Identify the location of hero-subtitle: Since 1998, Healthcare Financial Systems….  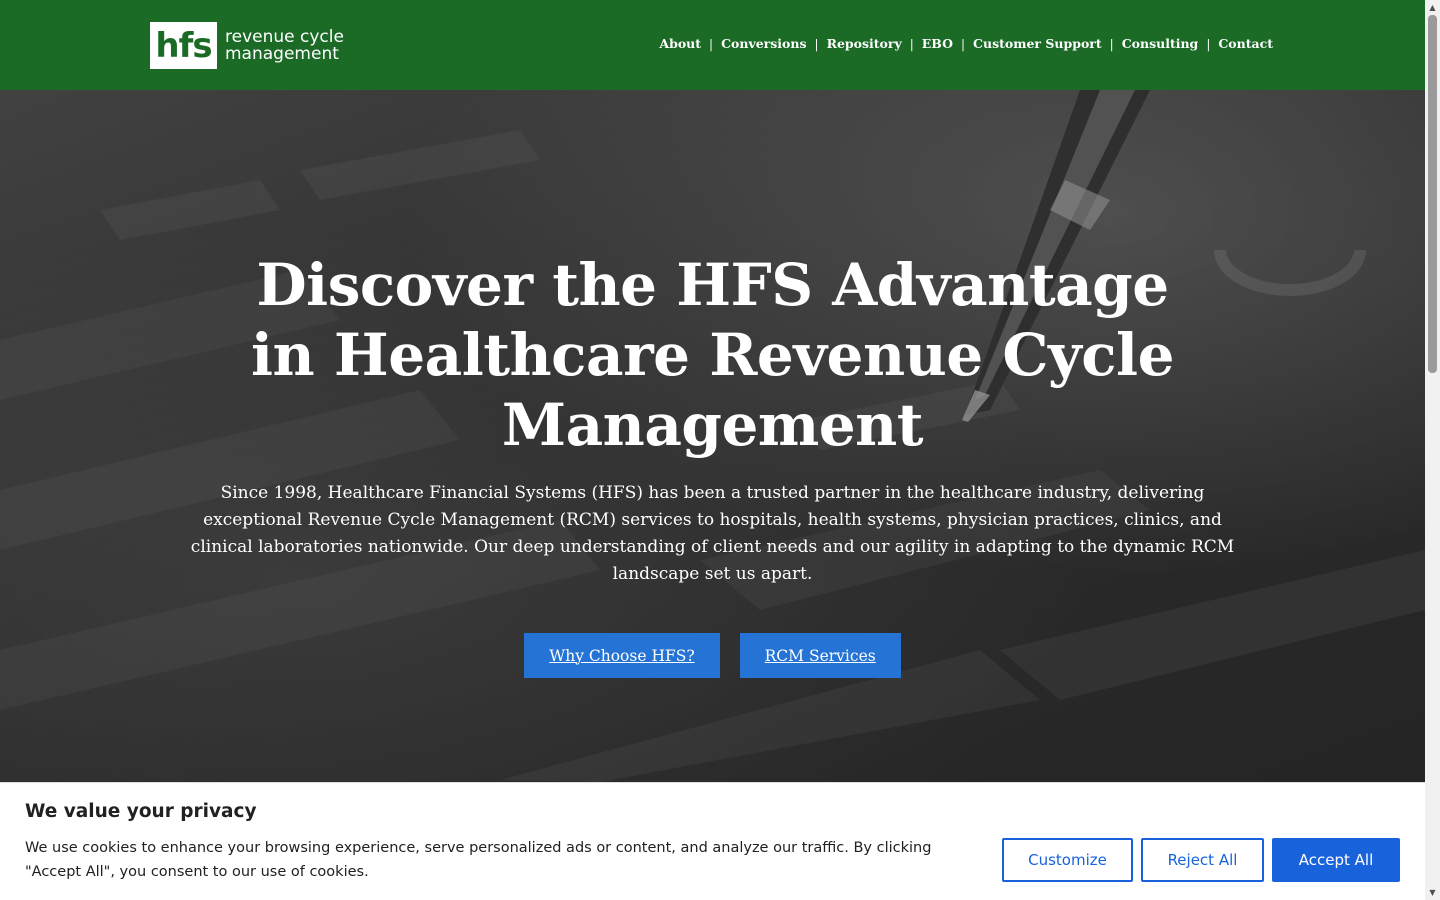
(712, 533).